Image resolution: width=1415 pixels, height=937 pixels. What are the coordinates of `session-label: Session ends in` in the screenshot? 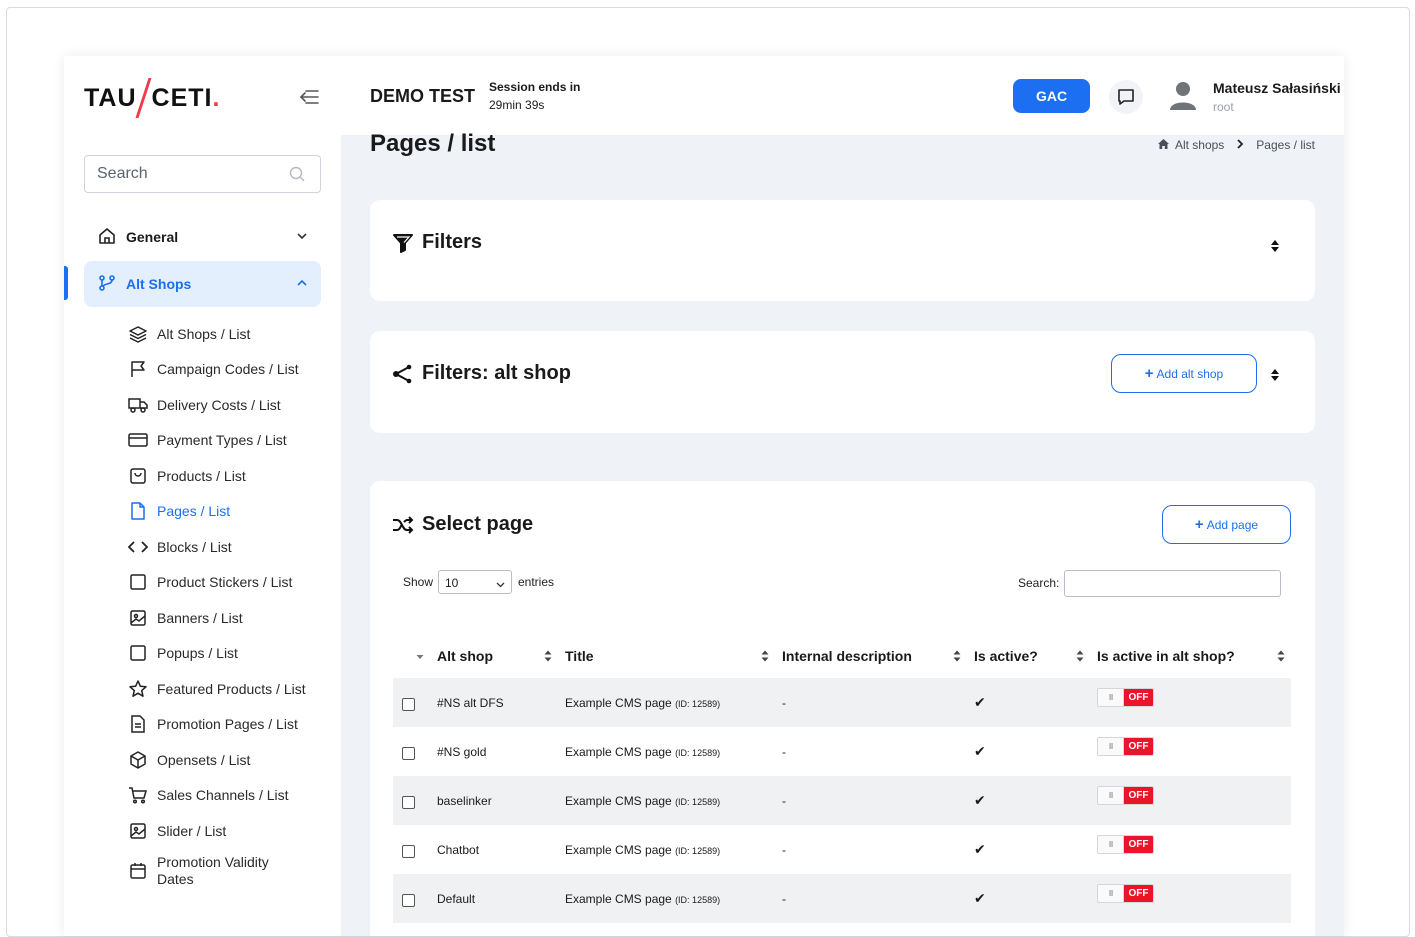 It's located at (535, 87).